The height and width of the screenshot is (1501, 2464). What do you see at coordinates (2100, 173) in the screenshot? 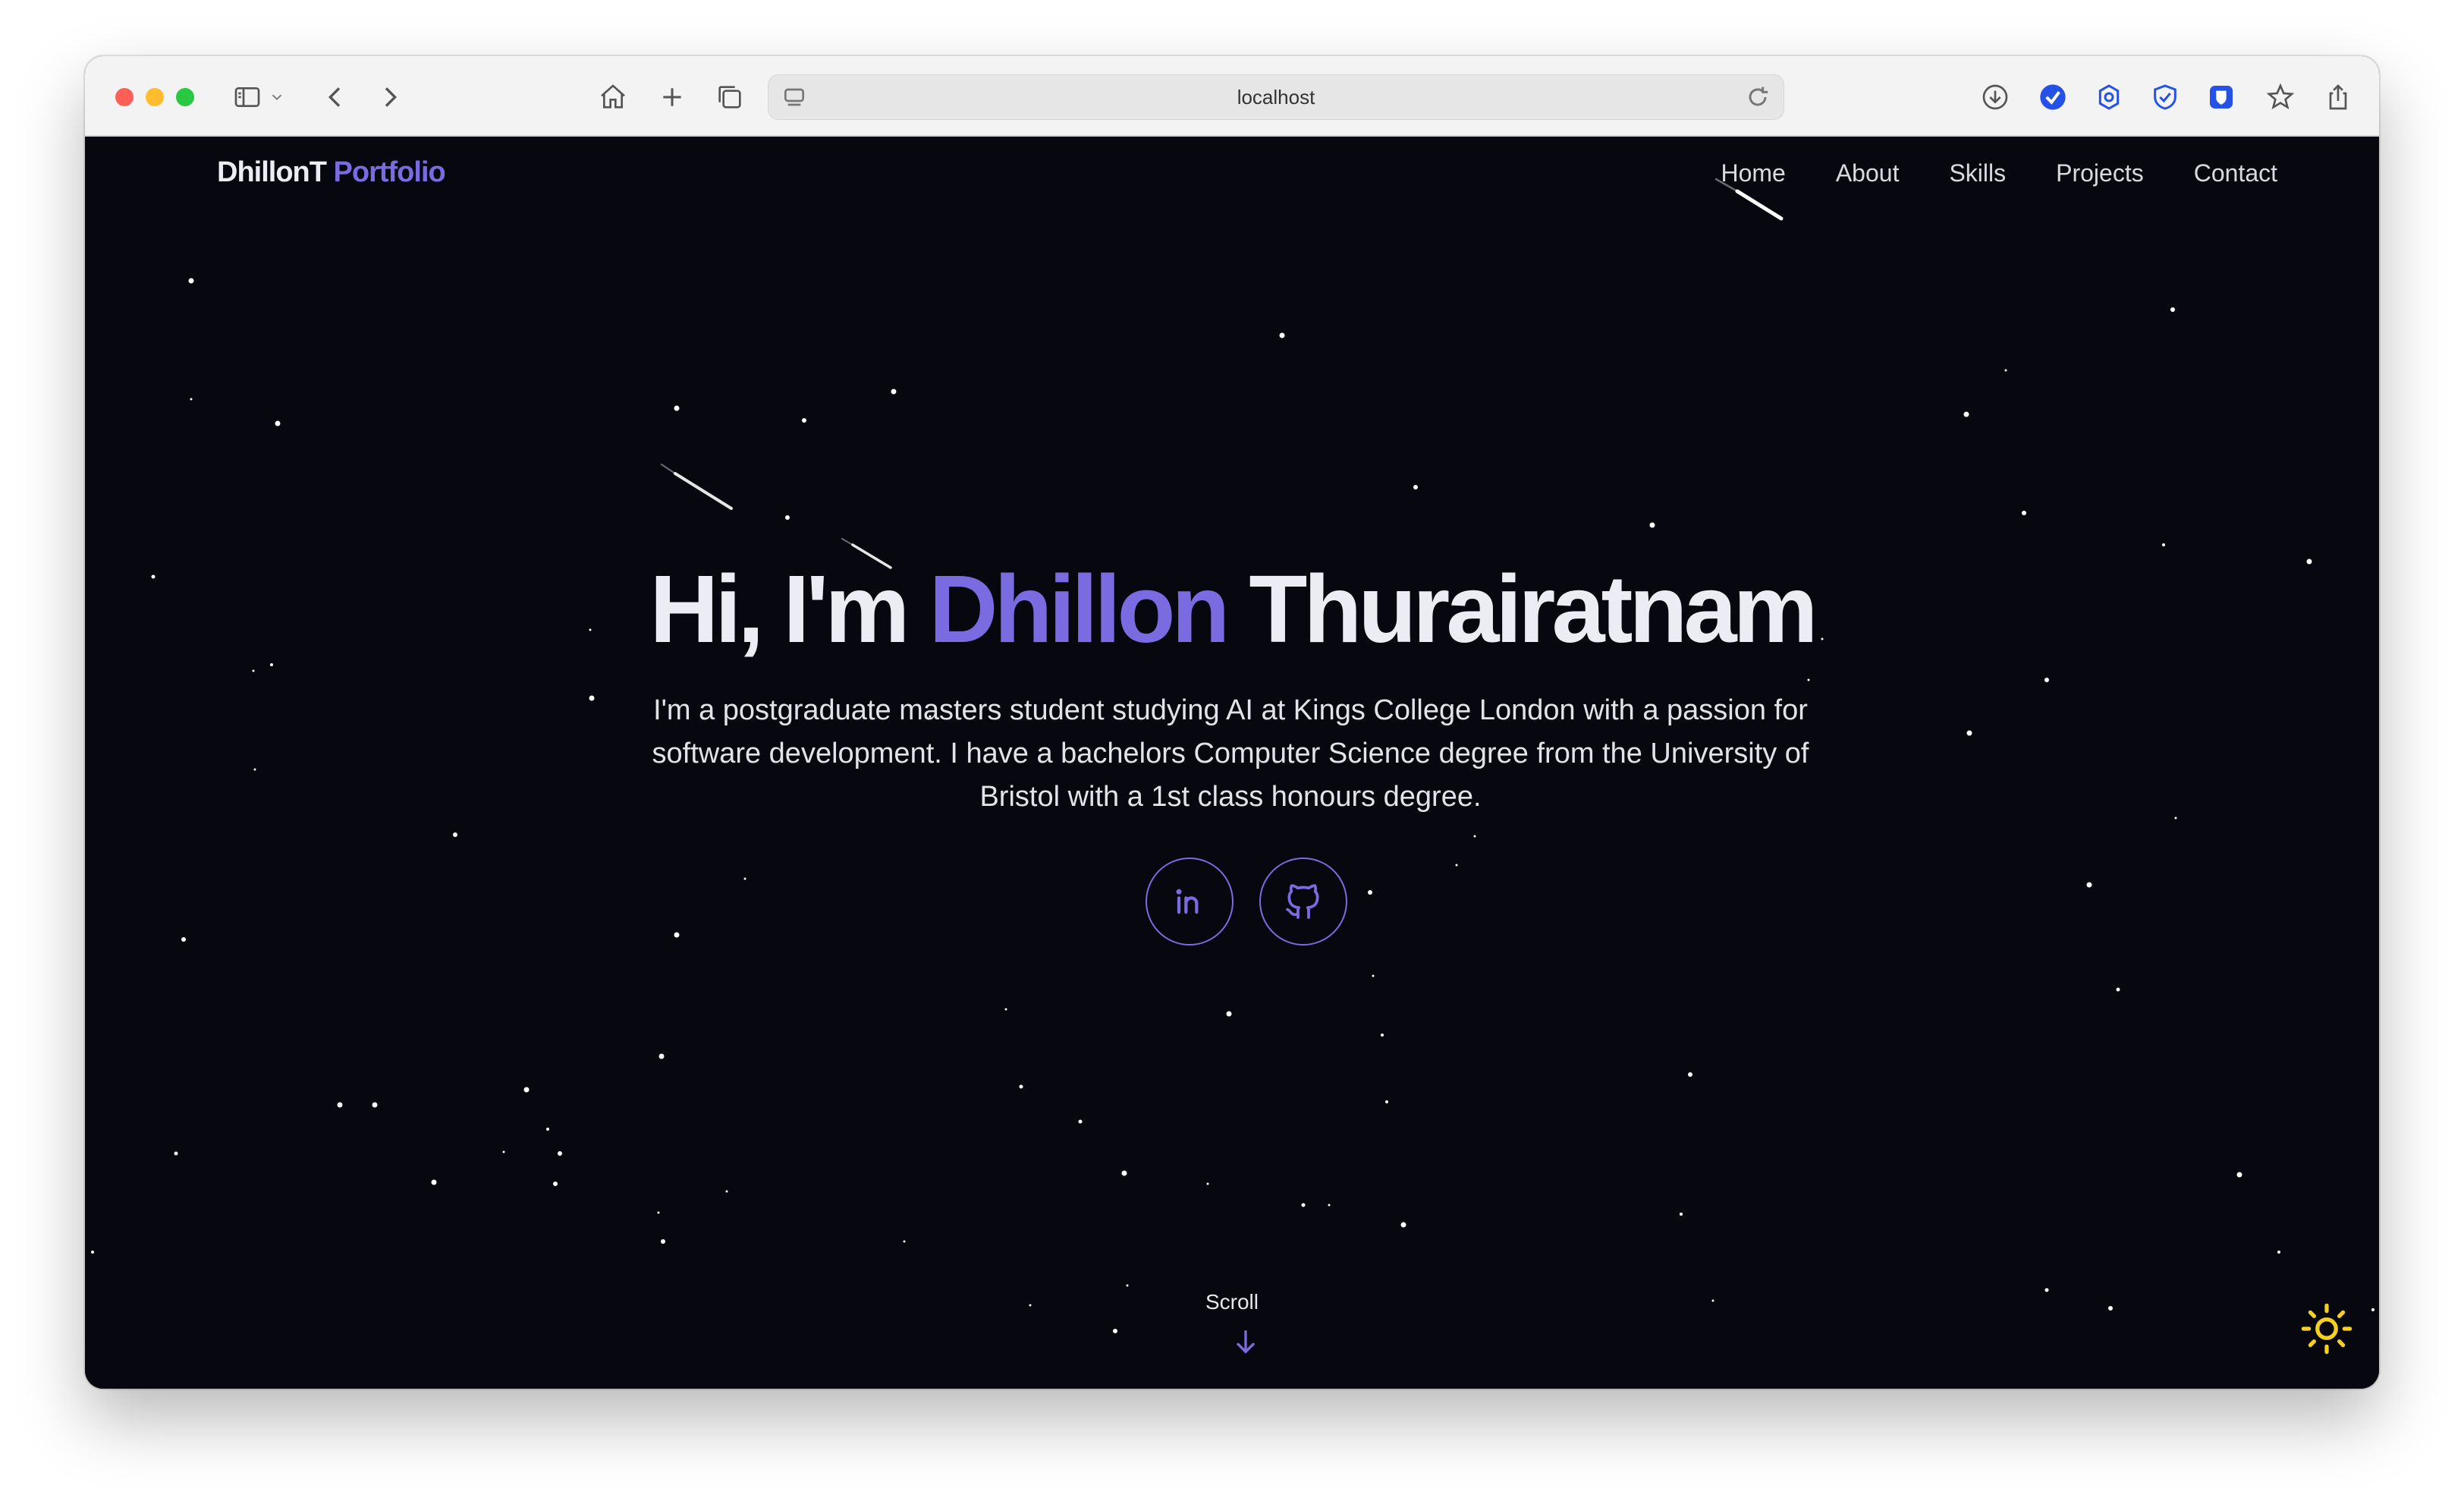
I see `nav-projects-link: Projects` at bounding box center [2100, 173].